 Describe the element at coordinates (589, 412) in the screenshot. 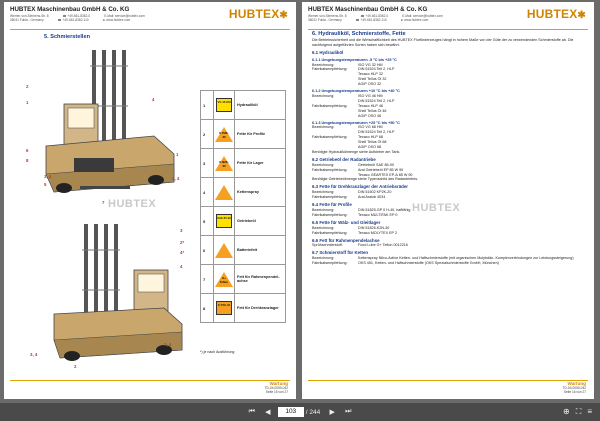

I see `menu-icon: ≡` at that location.